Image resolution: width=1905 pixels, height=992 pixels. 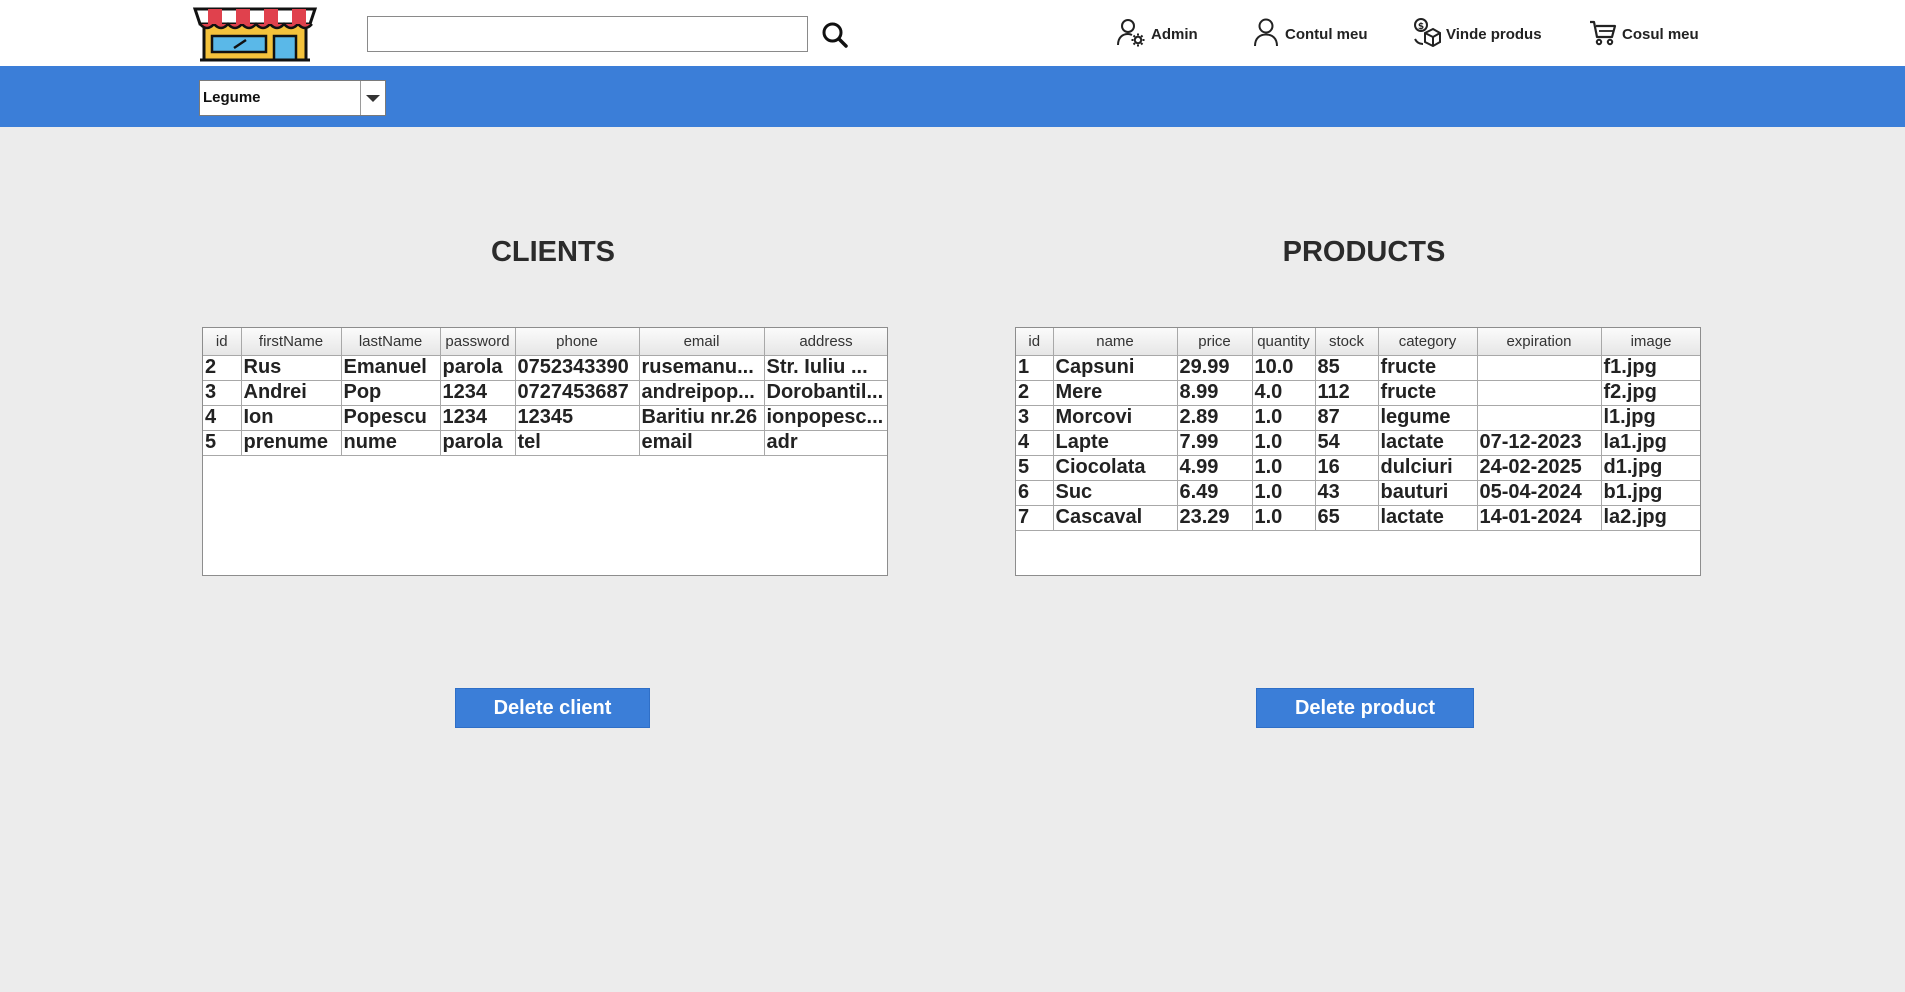 What do you see at coordinates (291, 342) in the screenshot?
I see `column-header-firstname: firstName` at bounding box center [291, 342].